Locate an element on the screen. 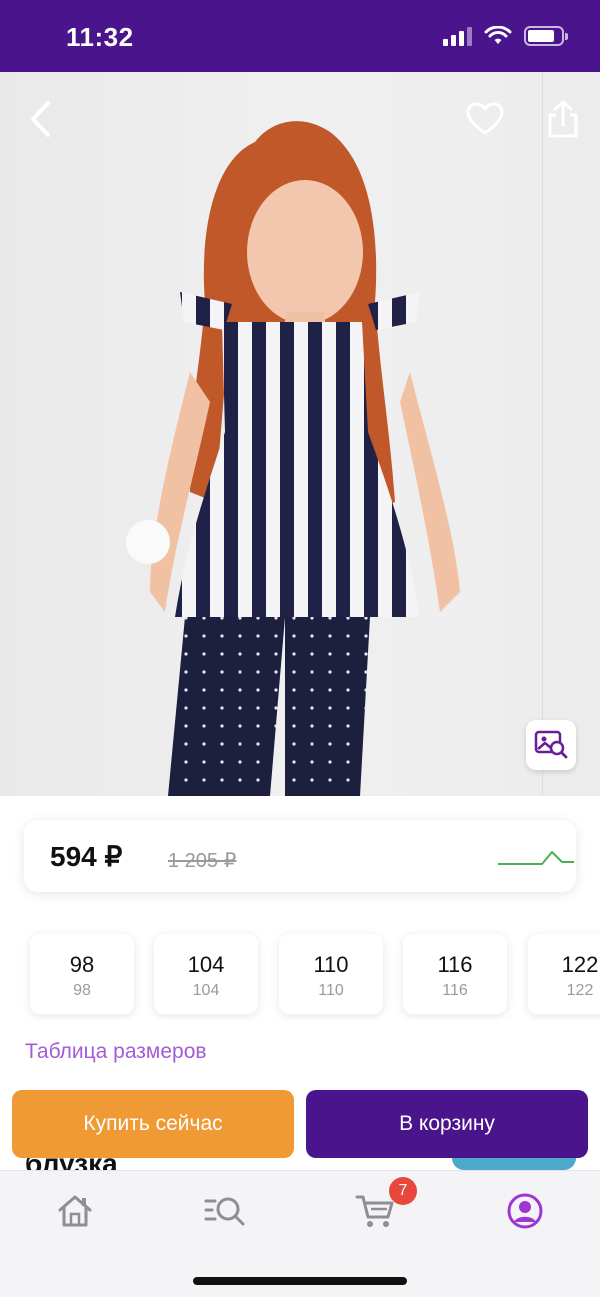 The height and width of the screenshot is (1297, 600). catalog-search-icon is located at coordinates (224, 1211).